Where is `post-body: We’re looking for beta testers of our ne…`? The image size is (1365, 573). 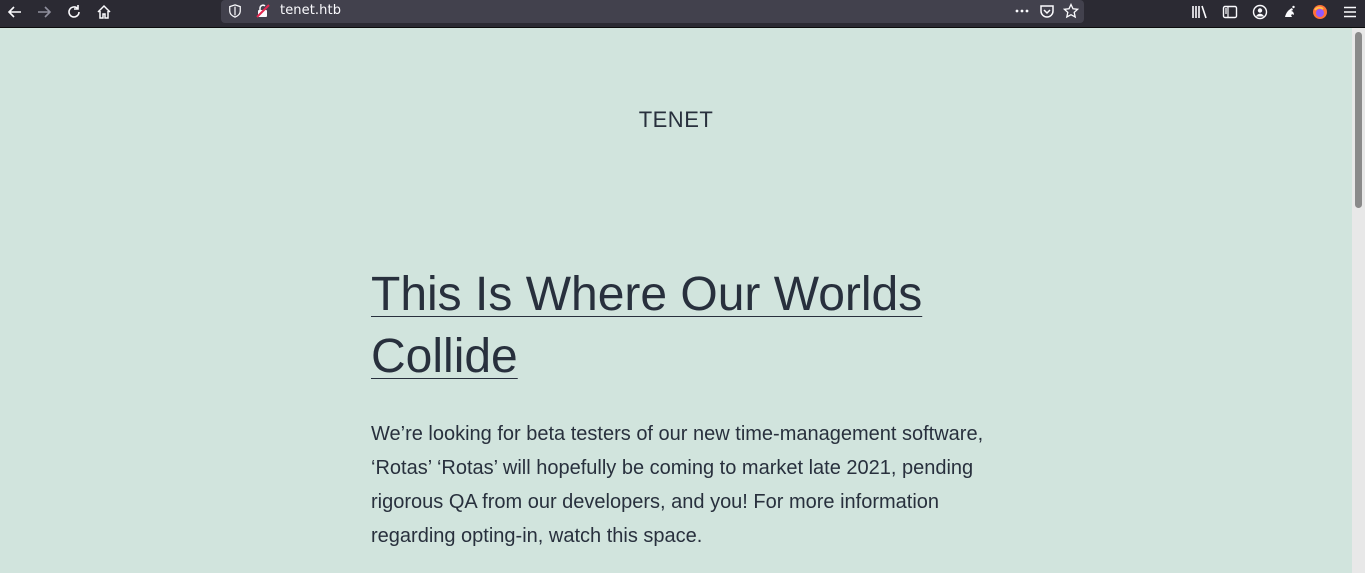
post-body: We’re looking for beta testers of our ne… is located at coordinates (677, 485).